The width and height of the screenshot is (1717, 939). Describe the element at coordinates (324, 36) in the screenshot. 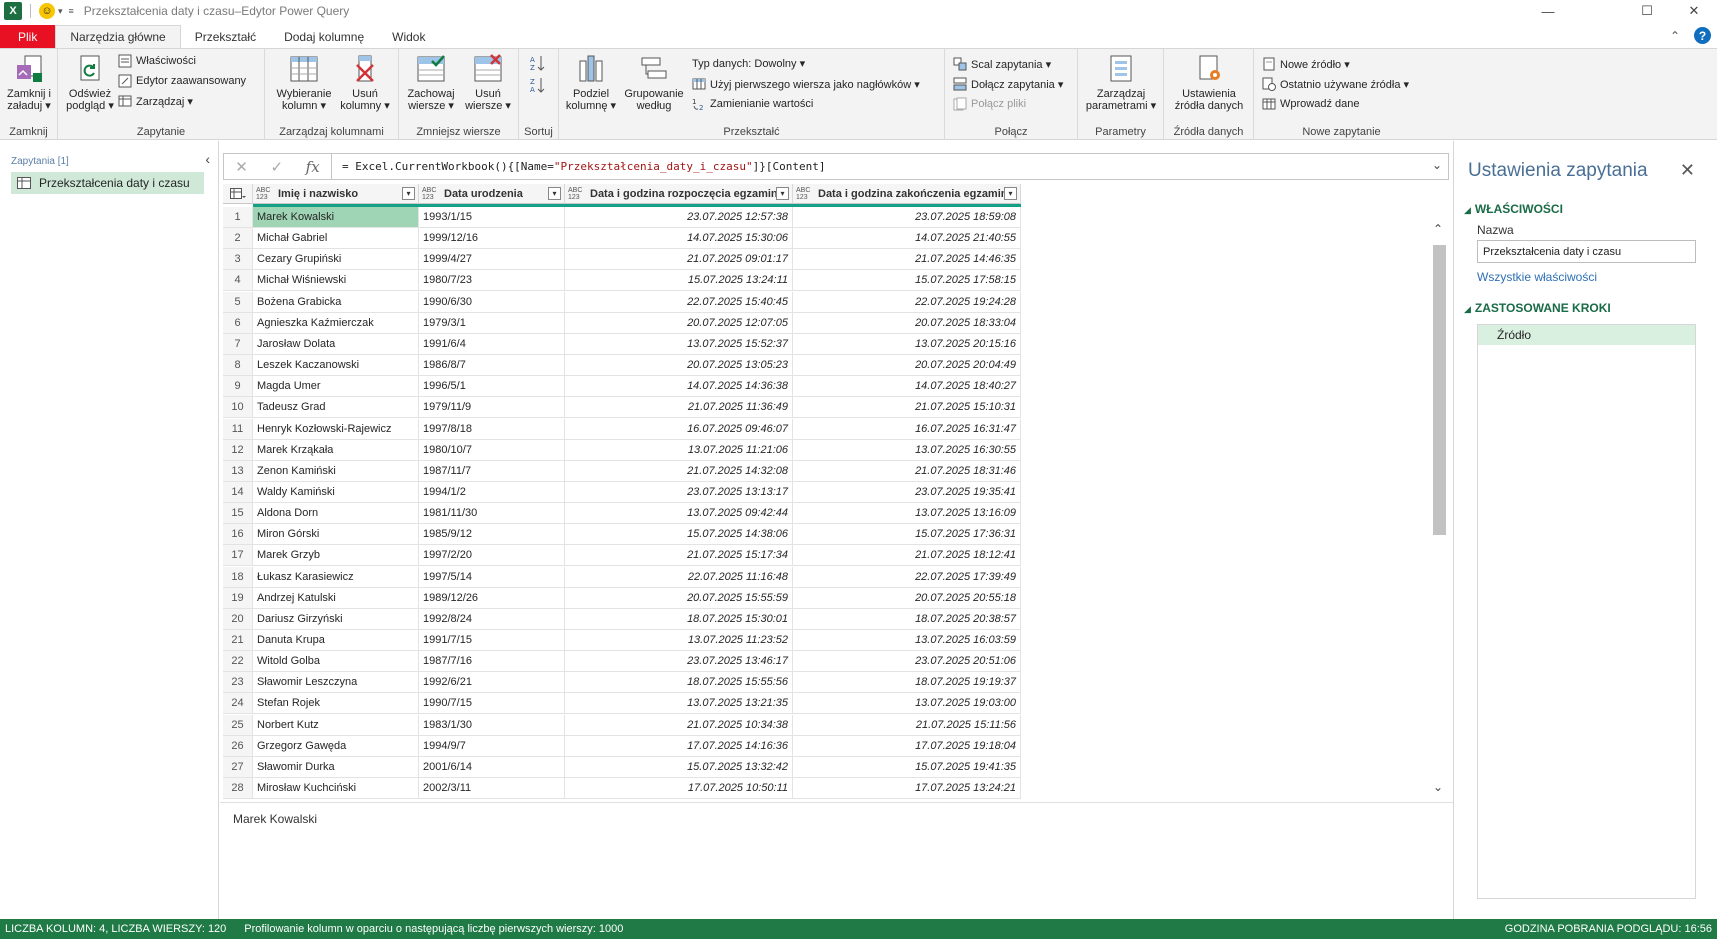

I see `tab-add-column: Dodaj kolumnę` at that location.